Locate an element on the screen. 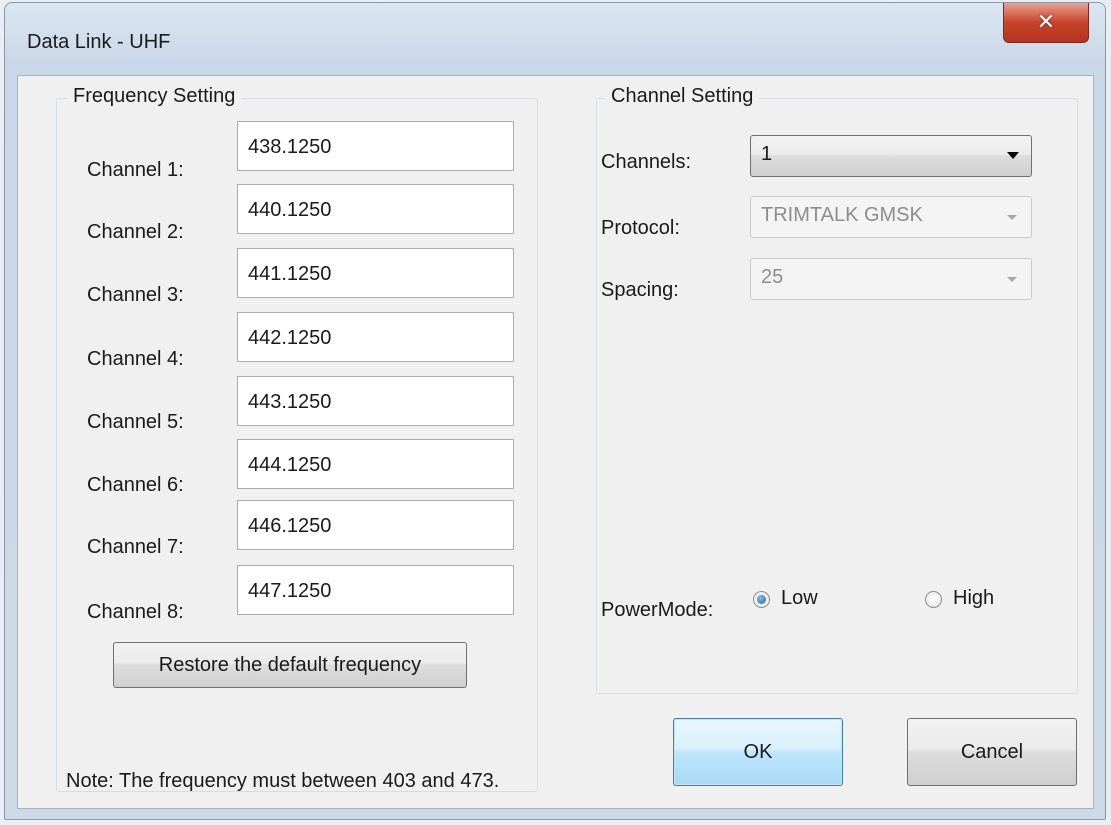  channel-2-frequency-input is located at coordinates (375, 209).